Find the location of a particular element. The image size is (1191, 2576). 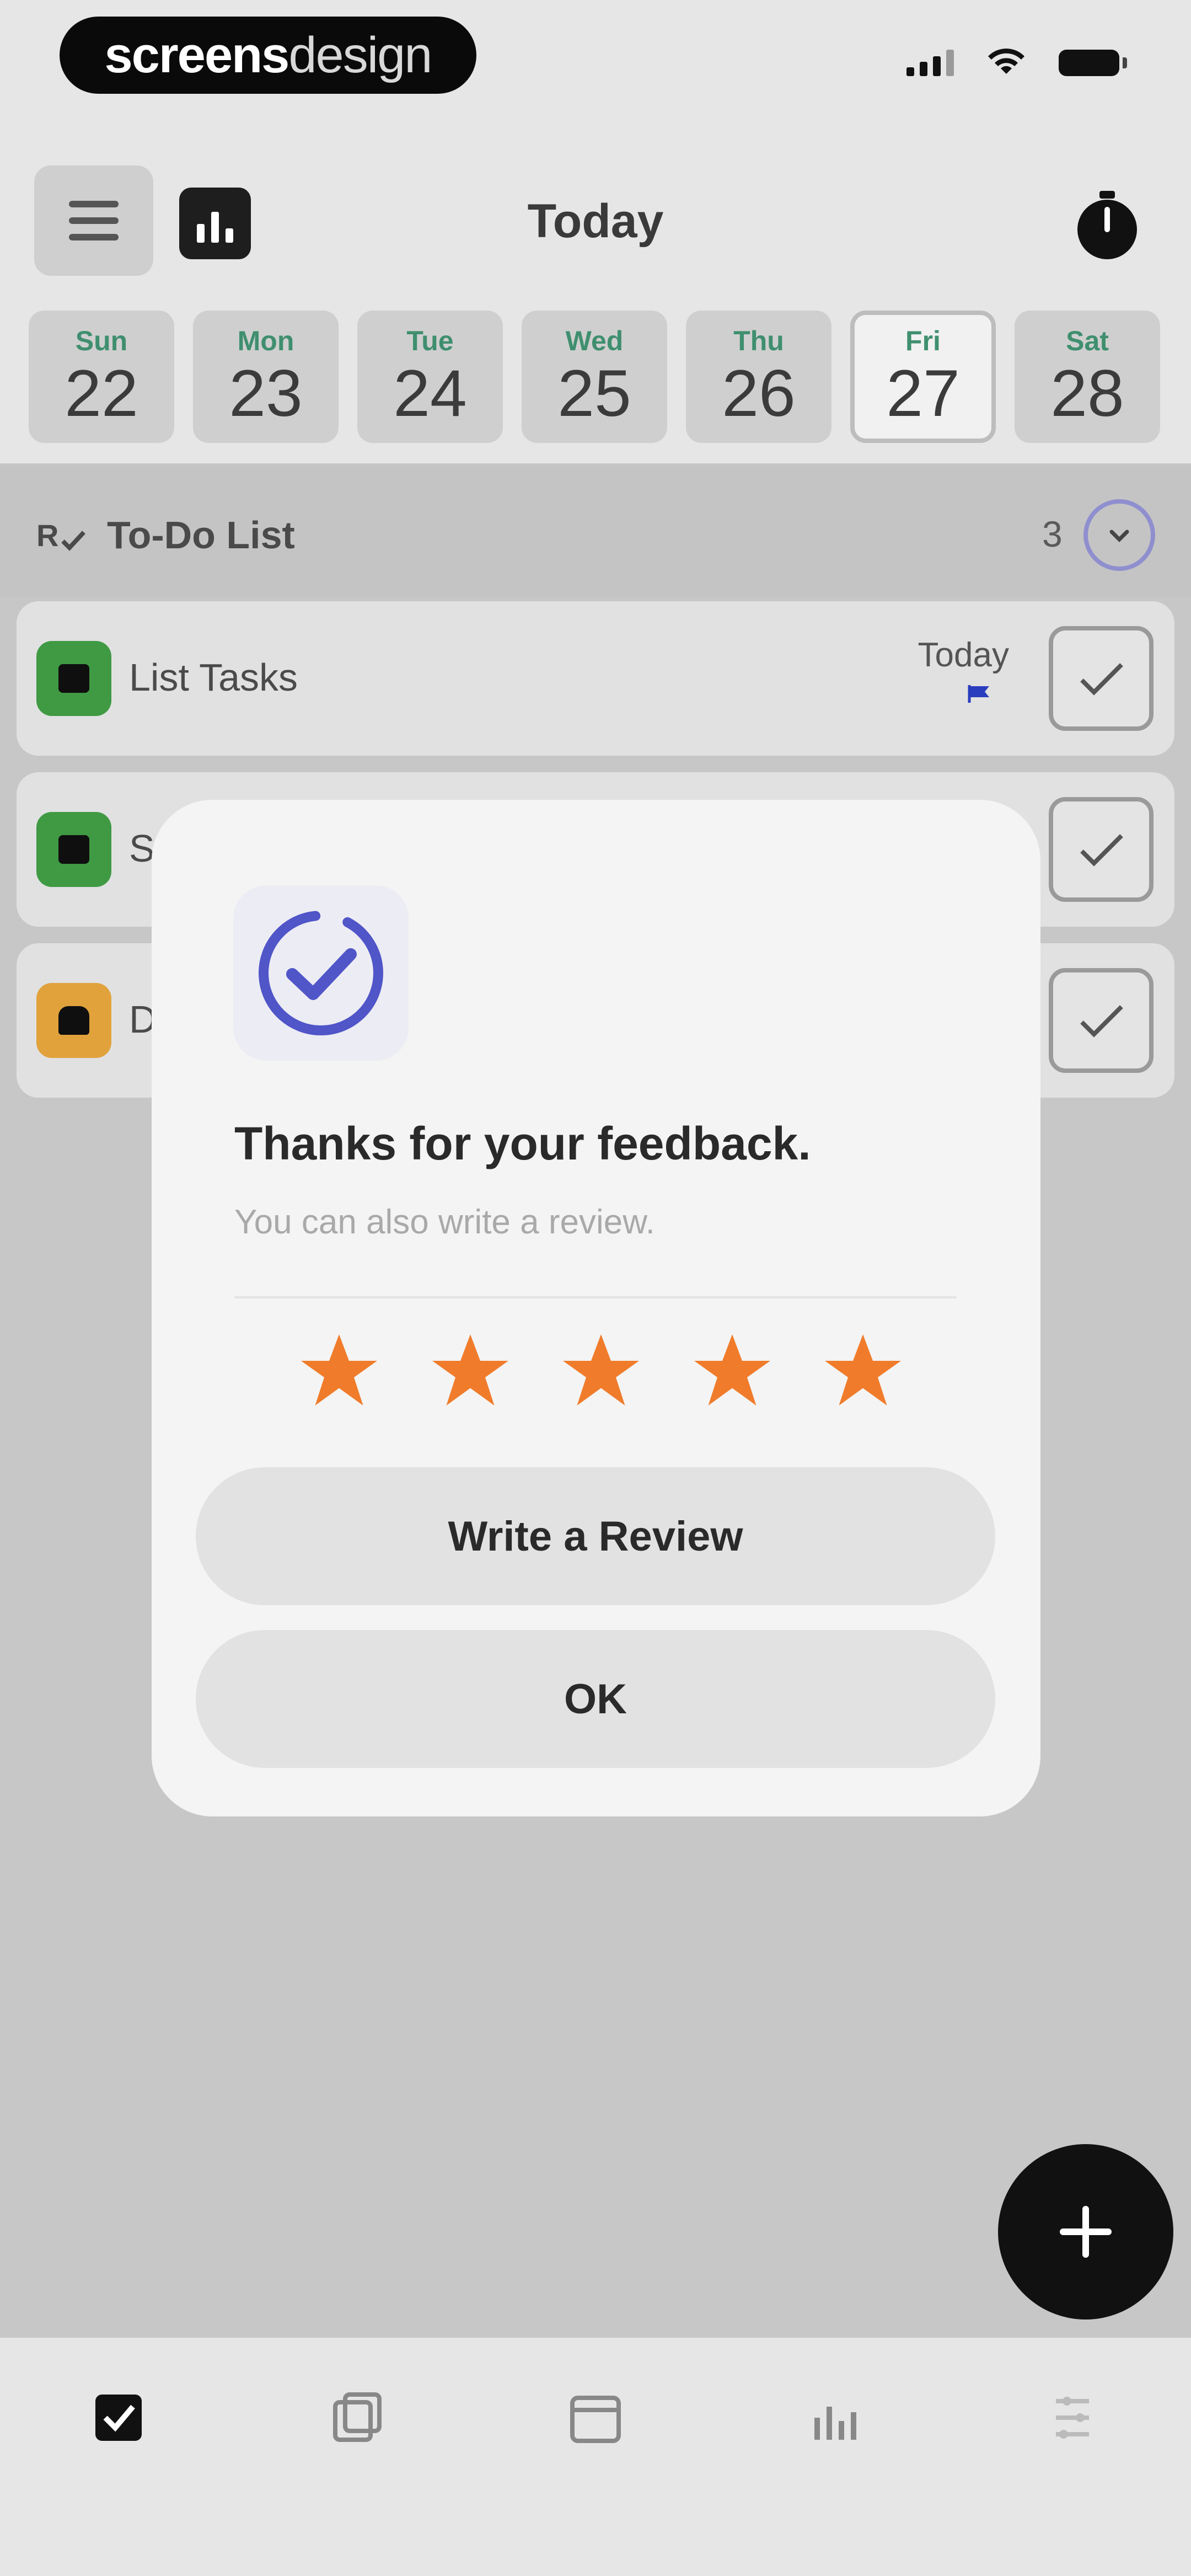

task-count: 3 is located at coordinates (1052, 534).